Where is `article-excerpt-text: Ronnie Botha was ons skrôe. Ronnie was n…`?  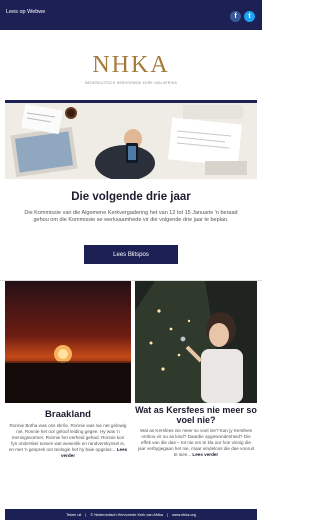 article-excerpt-text: Ronnie Botha was ons skrôe. Ronnie was n… is located at coordinates (67, 437).